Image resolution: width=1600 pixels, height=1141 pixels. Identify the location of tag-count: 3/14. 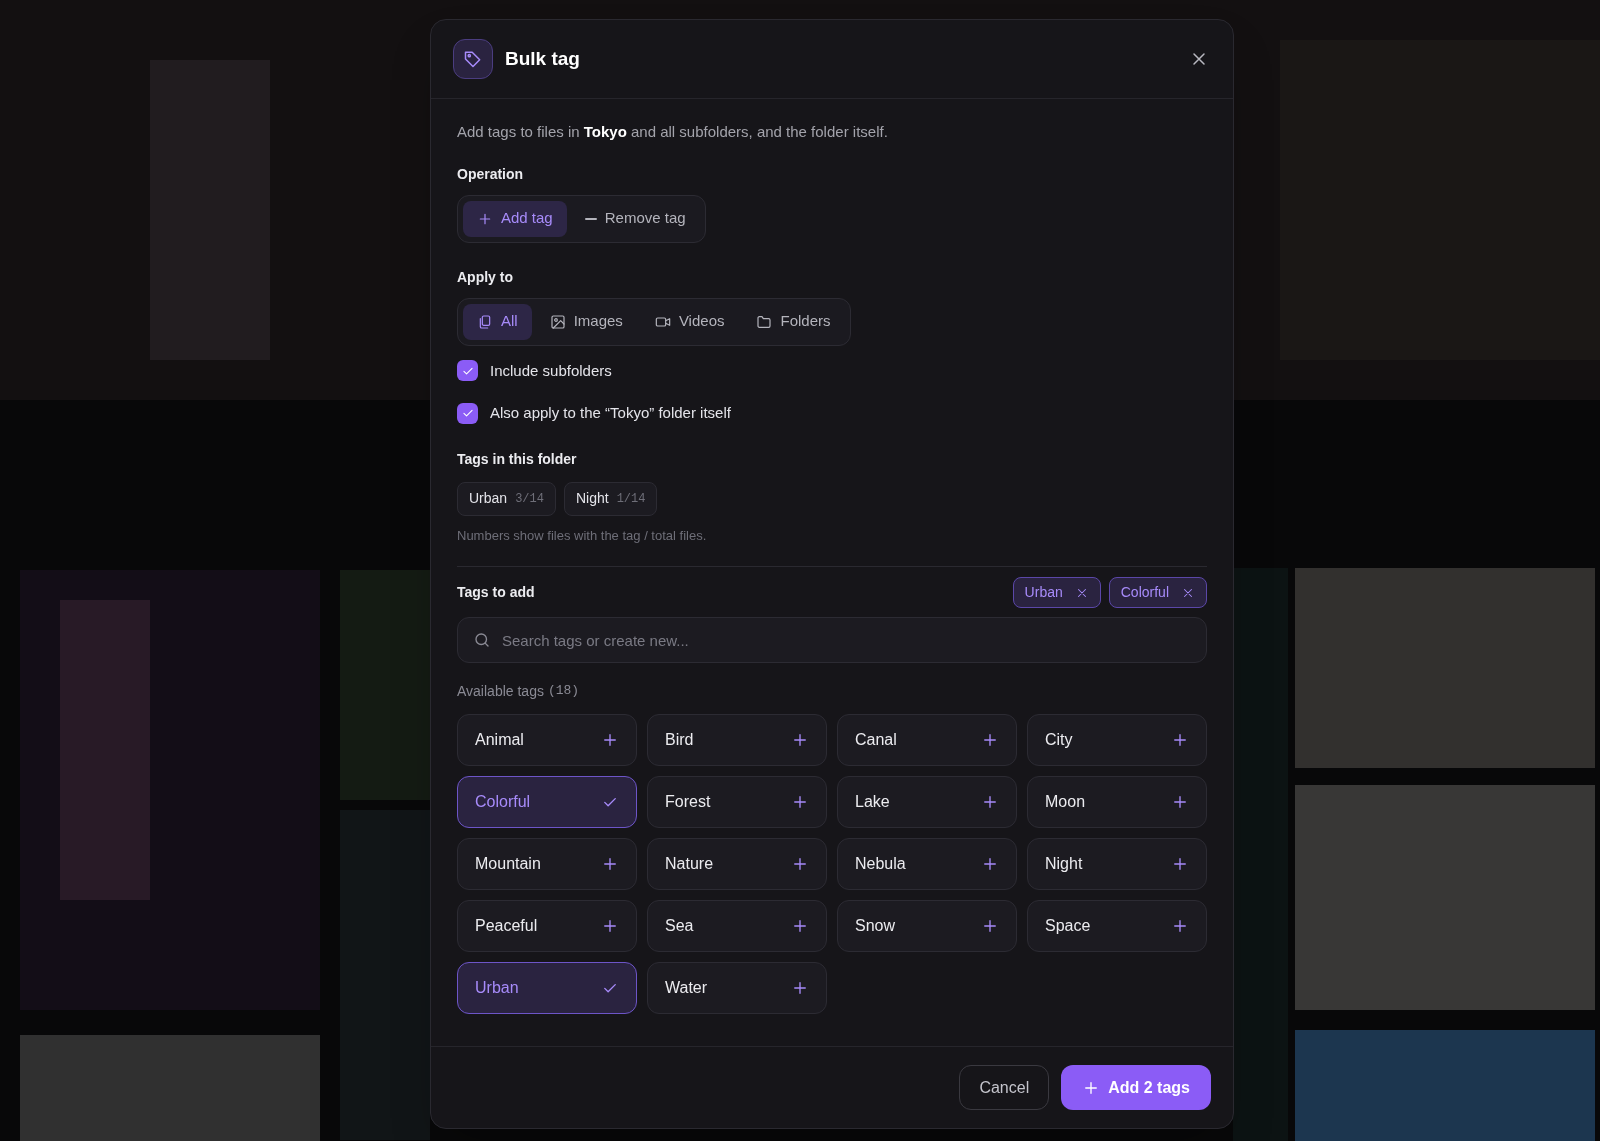
(529, 499).